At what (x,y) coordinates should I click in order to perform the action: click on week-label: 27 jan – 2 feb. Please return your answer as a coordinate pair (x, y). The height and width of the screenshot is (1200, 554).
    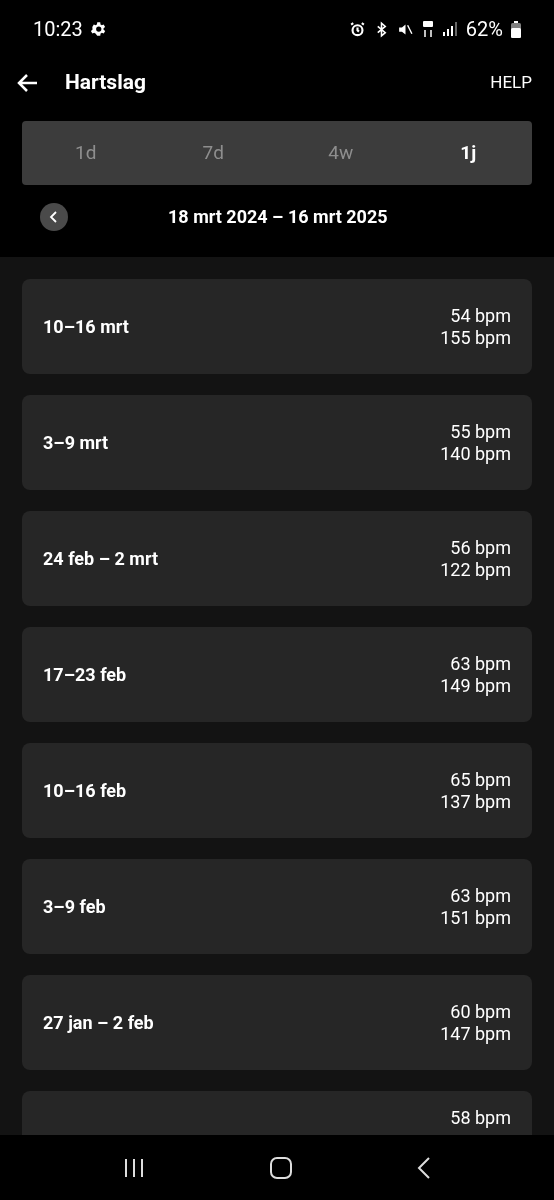
    Looking at the image, I should click on (98, 1023).